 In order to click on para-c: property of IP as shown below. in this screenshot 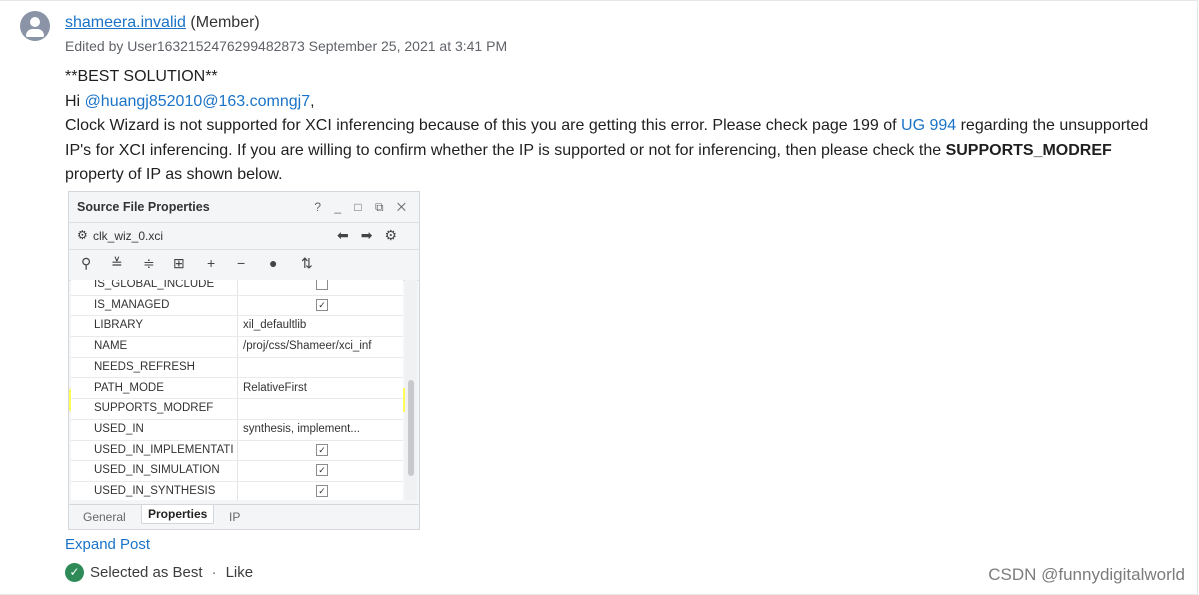, I will do `click(174, 174)`.